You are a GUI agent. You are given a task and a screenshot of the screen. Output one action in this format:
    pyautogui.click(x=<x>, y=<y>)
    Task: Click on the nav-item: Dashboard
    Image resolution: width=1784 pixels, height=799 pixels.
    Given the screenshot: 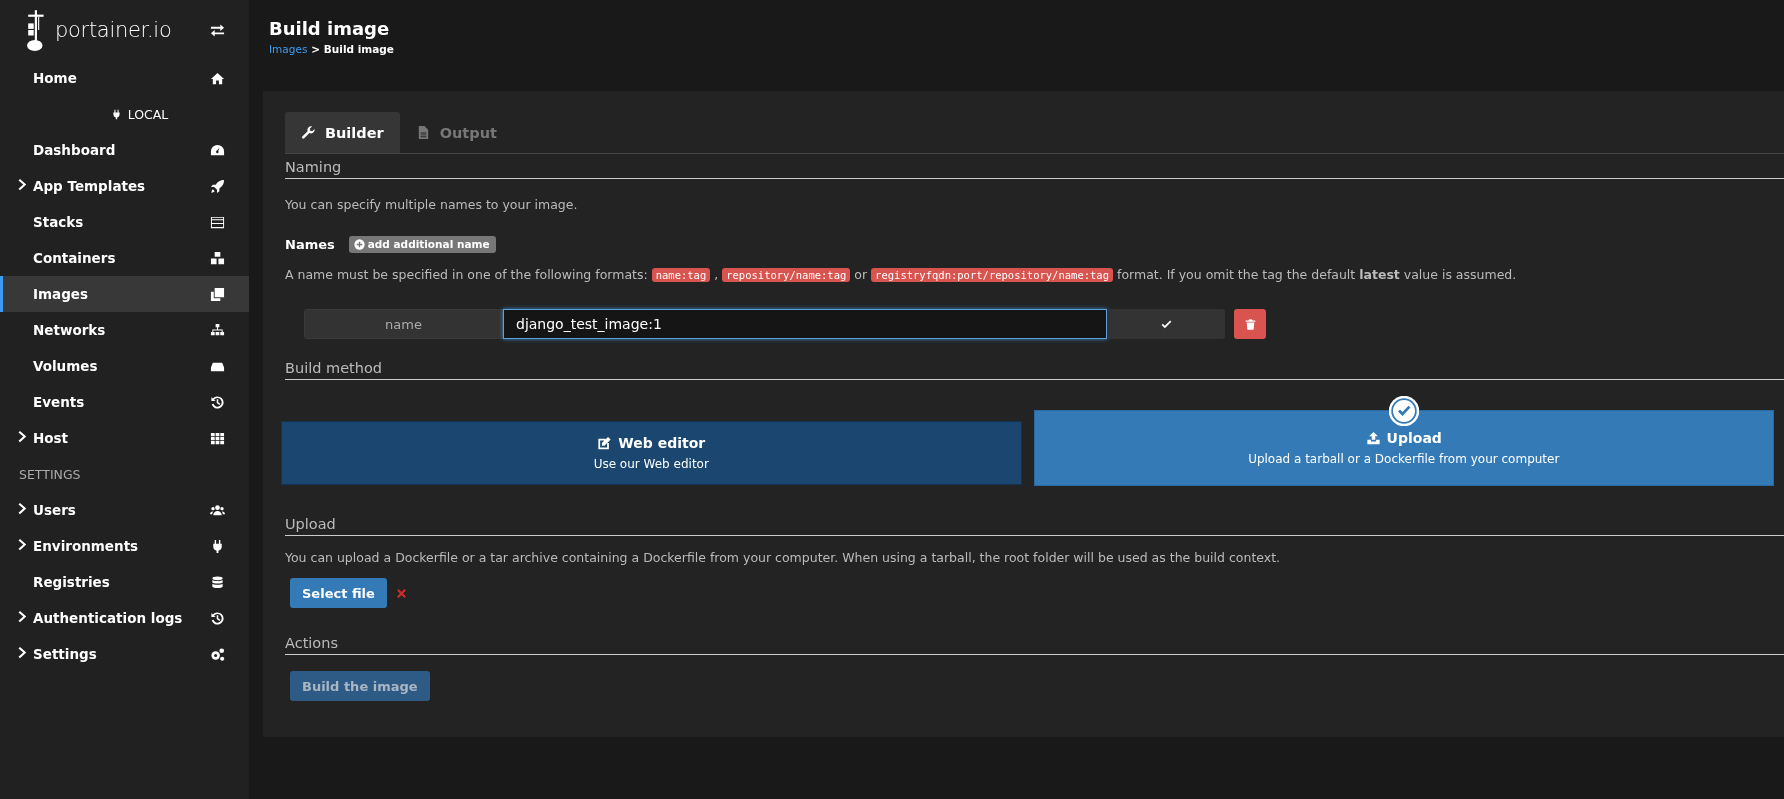 What is the action you would take?
    pyautogui.click(x=124, y=150)
    